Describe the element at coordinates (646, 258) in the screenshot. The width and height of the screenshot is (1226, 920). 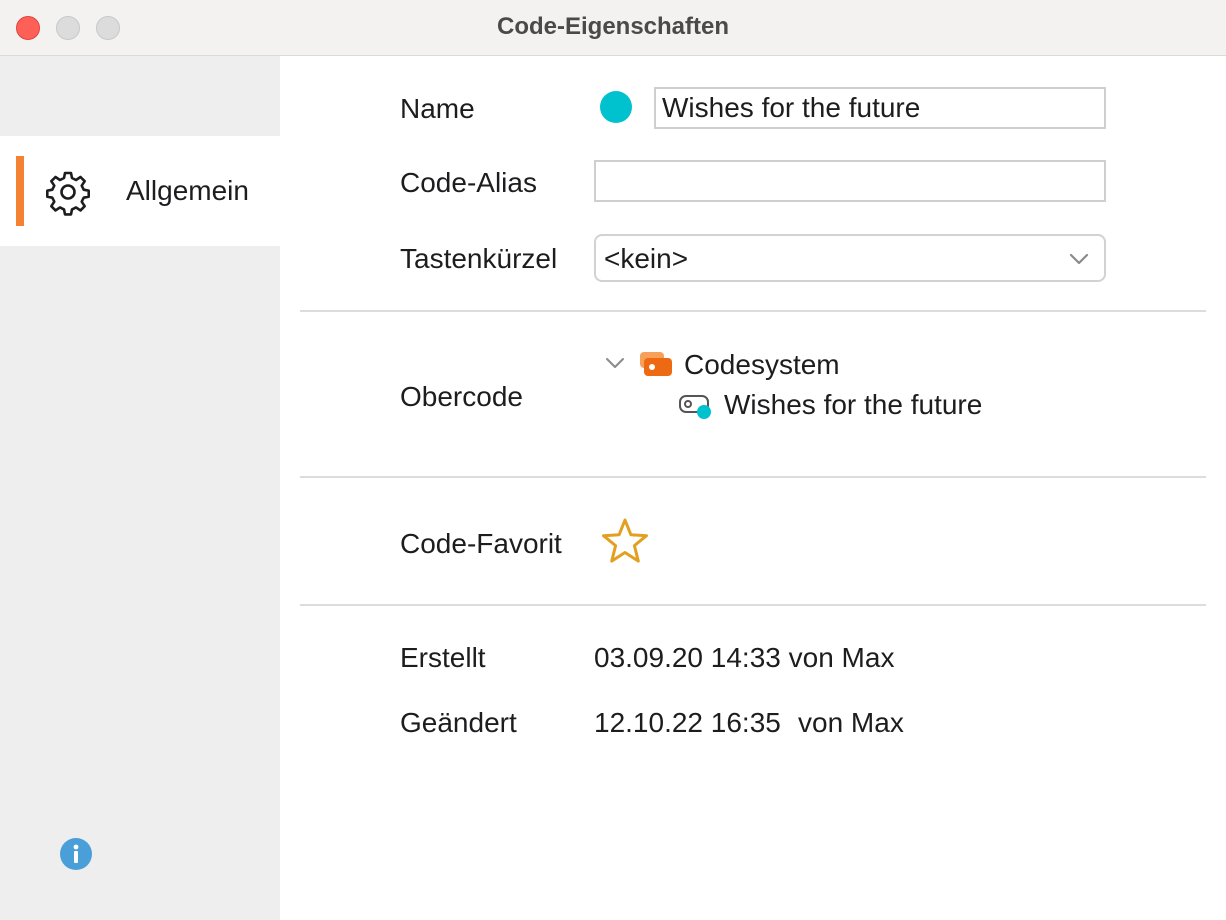
I see `shortcut-select-value: <kein>` at that location.